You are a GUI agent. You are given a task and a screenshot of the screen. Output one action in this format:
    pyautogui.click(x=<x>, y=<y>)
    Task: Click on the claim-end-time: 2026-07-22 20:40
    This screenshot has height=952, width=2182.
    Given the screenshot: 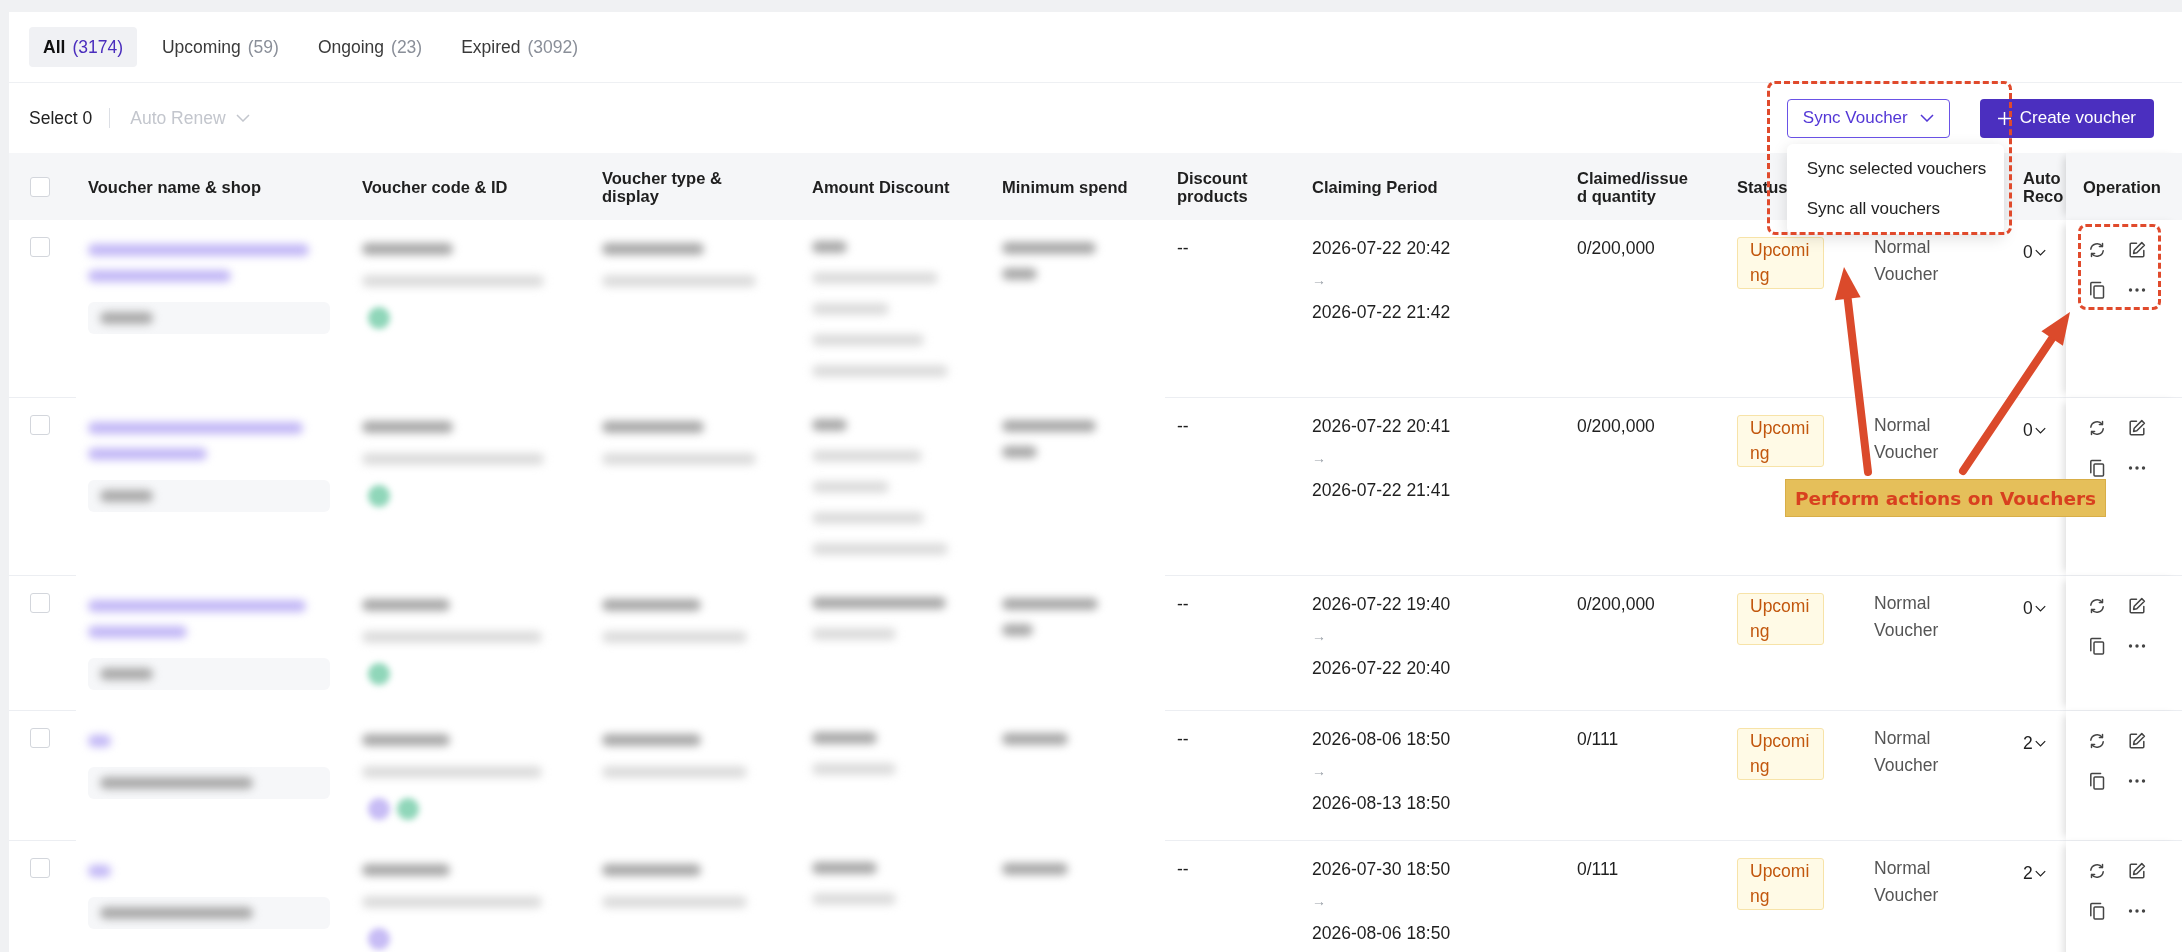 What is the action you would take?
    pyautogui.click(x=1381, y=668)
    